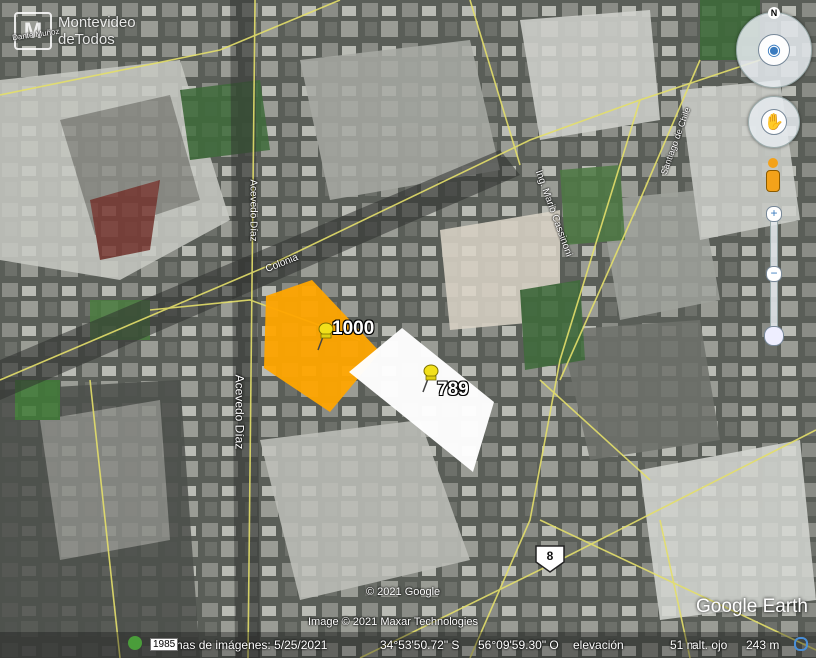 This screenshot has height=658, width=816. What do you see at coordinates (710, 645) in the screenshot?
I see `eye-alt-label: alt. ojo` at bounding box center [710, 645].